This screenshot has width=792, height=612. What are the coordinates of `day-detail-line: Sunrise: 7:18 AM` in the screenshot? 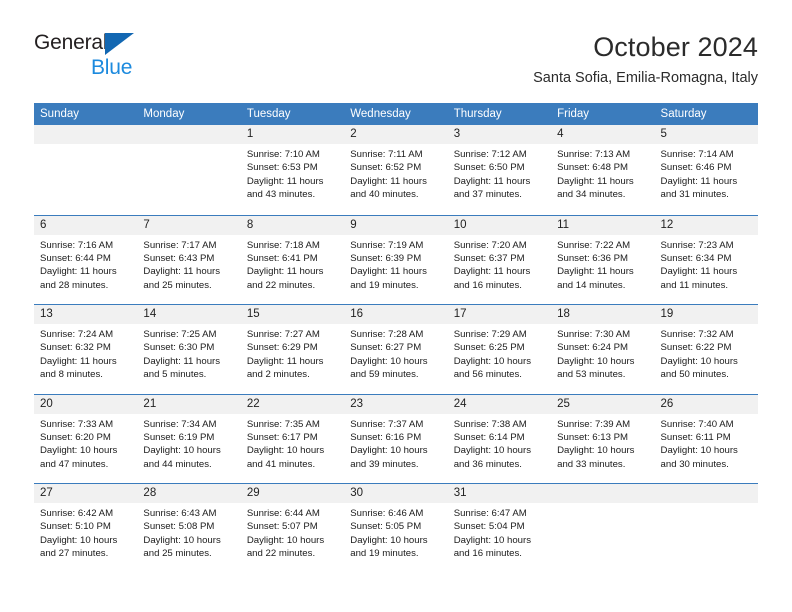 It's located at (283, 245).